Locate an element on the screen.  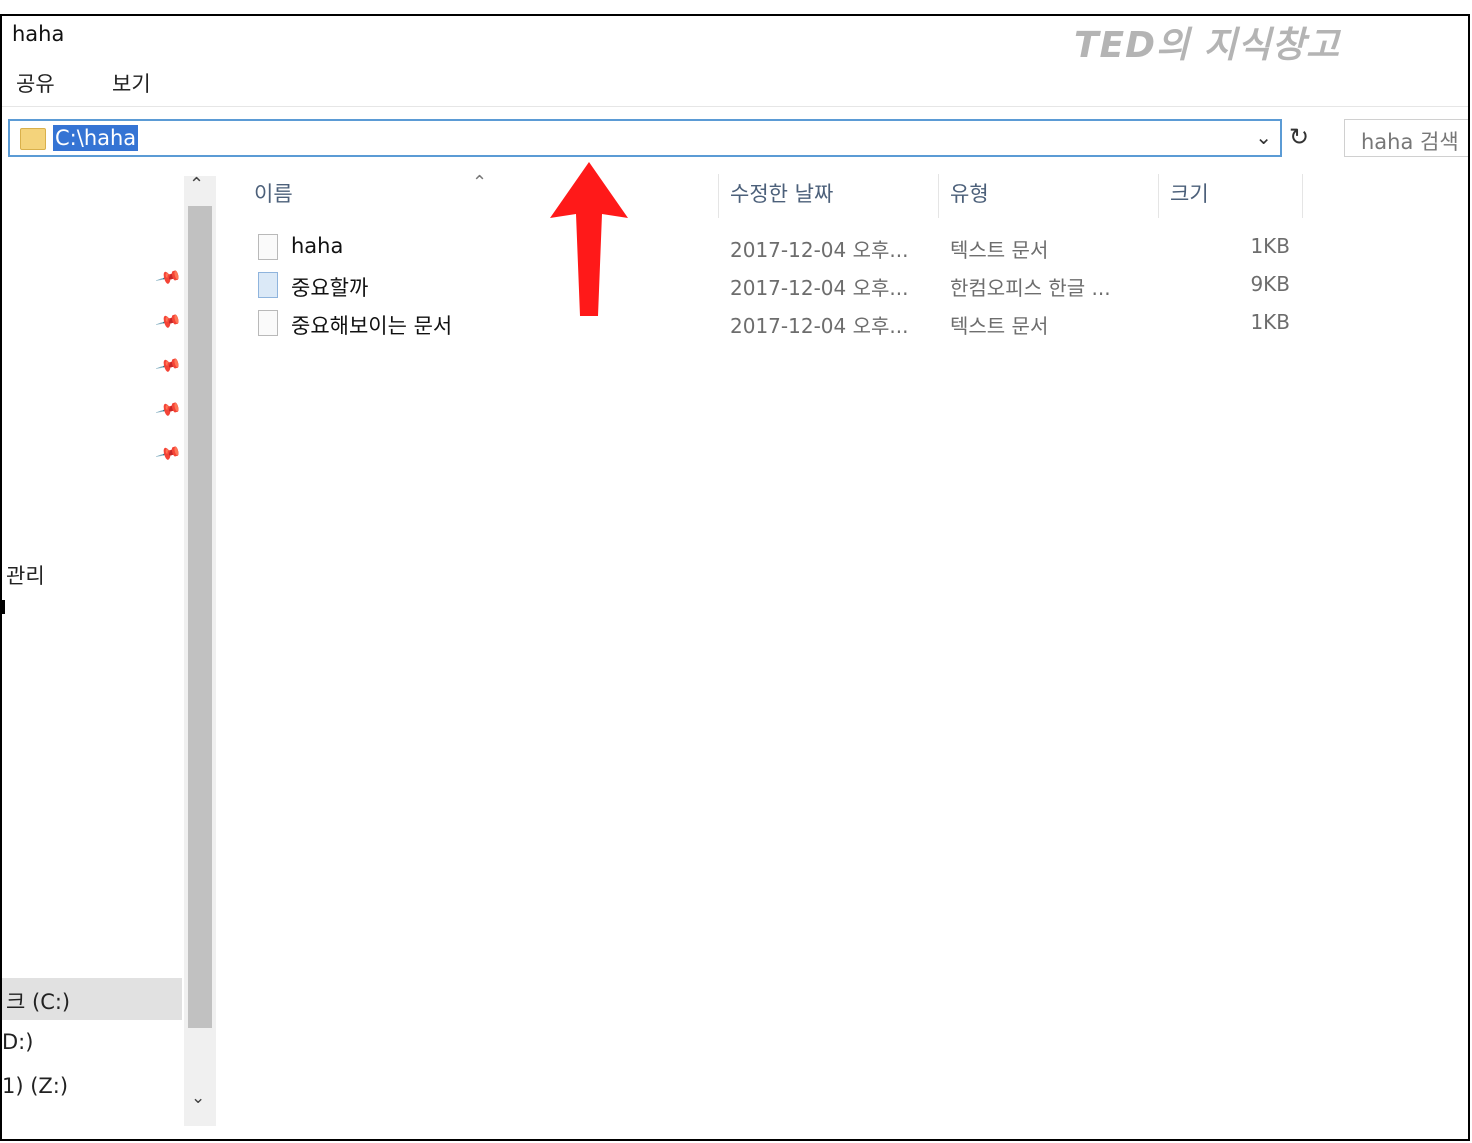
file-name: haha is located at coordinates (317, 246).